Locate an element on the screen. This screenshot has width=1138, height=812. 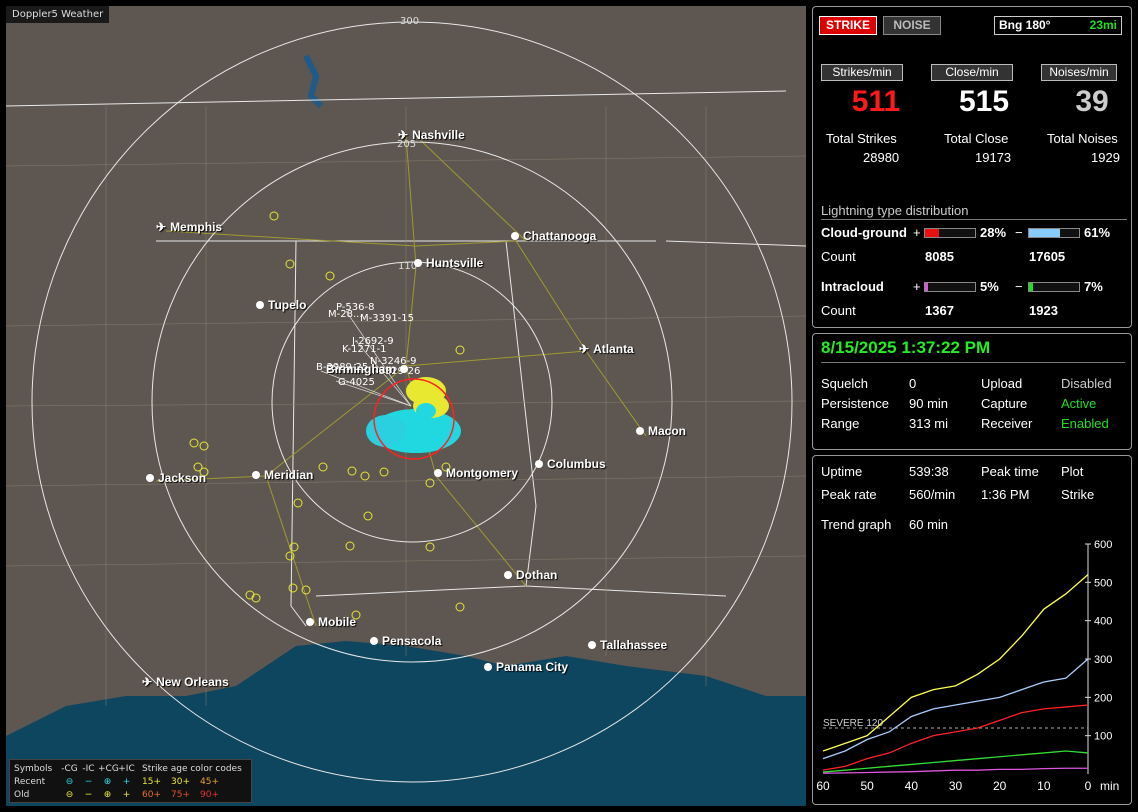
cg-count-label: Count is located at coordinates (838, 256).